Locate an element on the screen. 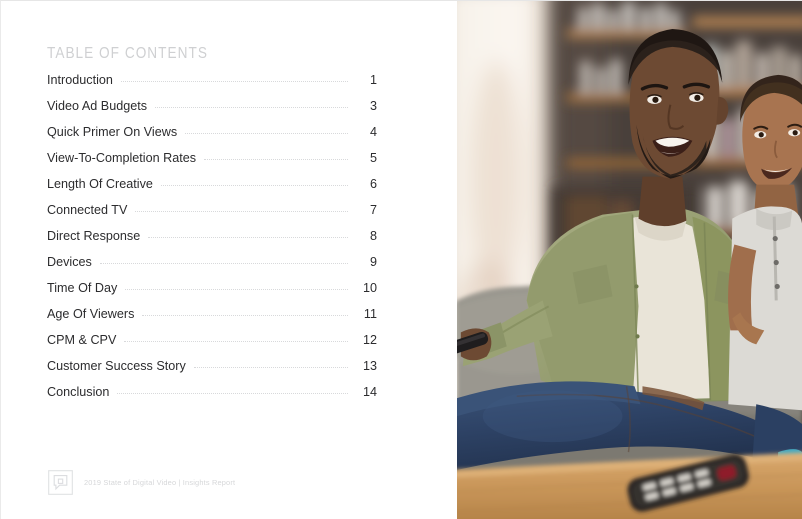  toc-entry: Time Of Day 10 is located at coordinates (212, 294).